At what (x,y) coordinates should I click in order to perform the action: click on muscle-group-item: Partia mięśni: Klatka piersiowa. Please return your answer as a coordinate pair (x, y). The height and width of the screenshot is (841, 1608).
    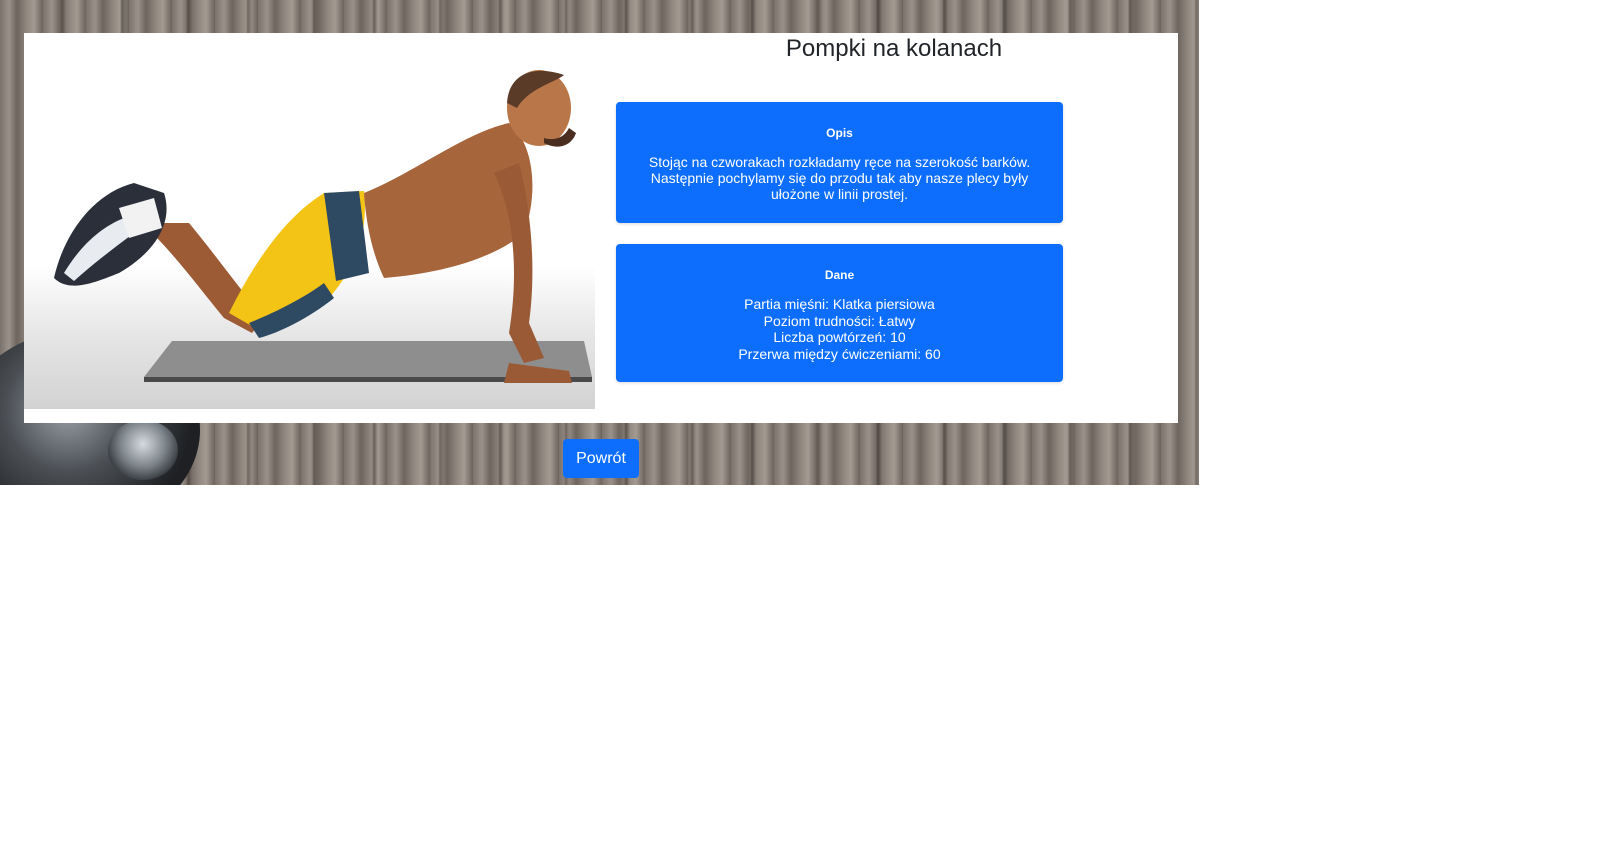
    Looking at the image, I should click on (839, 304).